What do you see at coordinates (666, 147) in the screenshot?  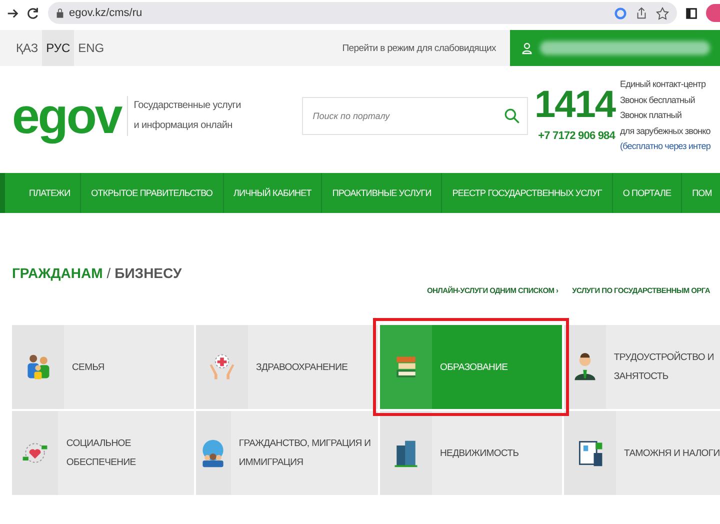 I see `contact-text: (бесплатно через интер` at bounding box center [666, 147].